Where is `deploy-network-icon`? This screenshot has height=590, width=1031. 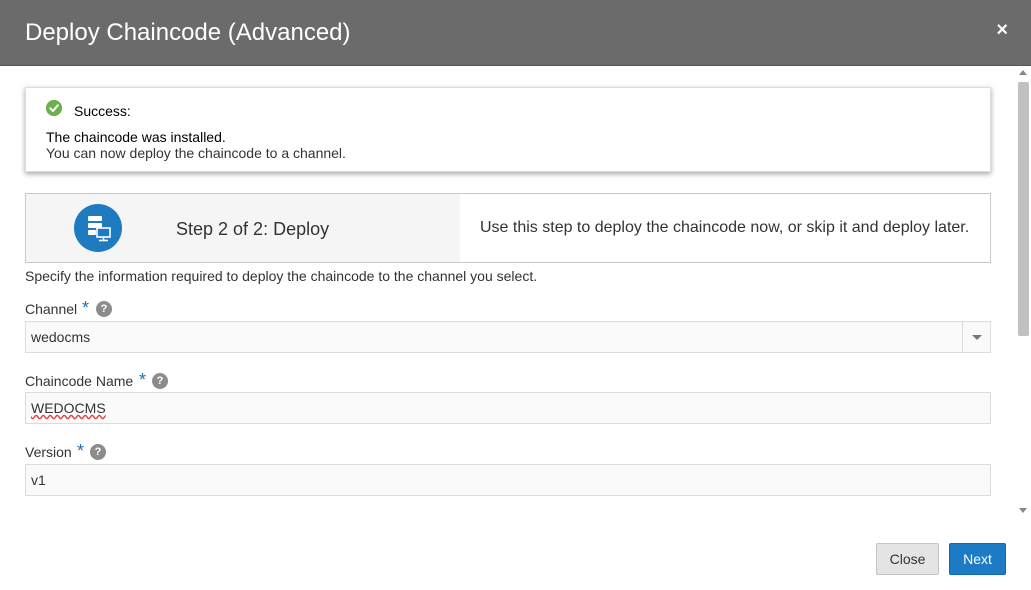 deploy-network-icon is located at coordinates (98, 228).